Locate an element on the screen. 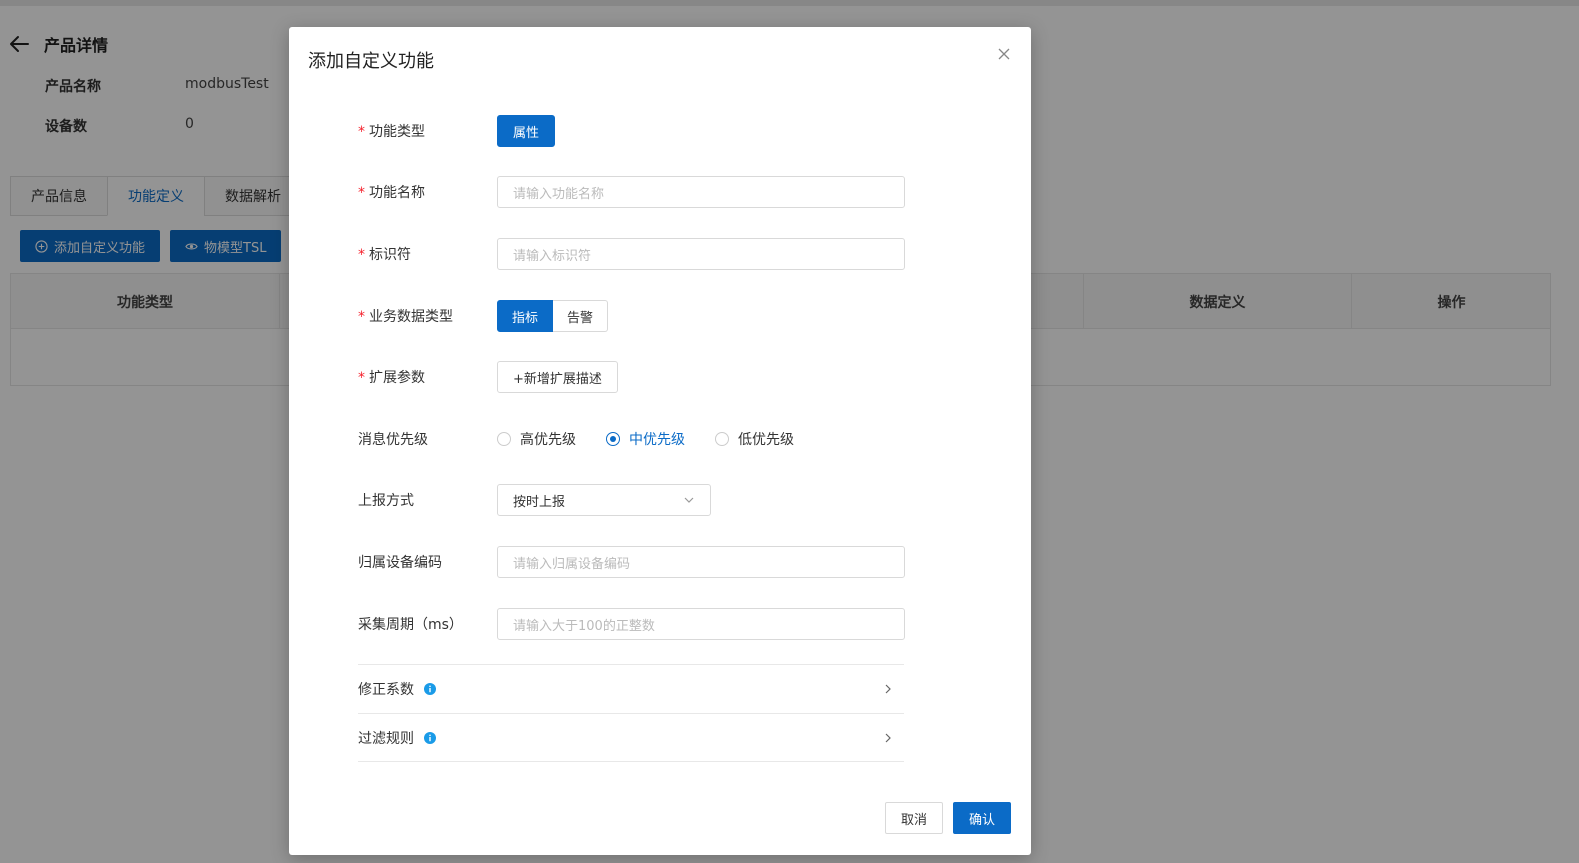 Image resolution: width=1579 pixels, height=863 pixels. device-code-input: 请输入归属设备编码 is located at coordinates (701, 562).